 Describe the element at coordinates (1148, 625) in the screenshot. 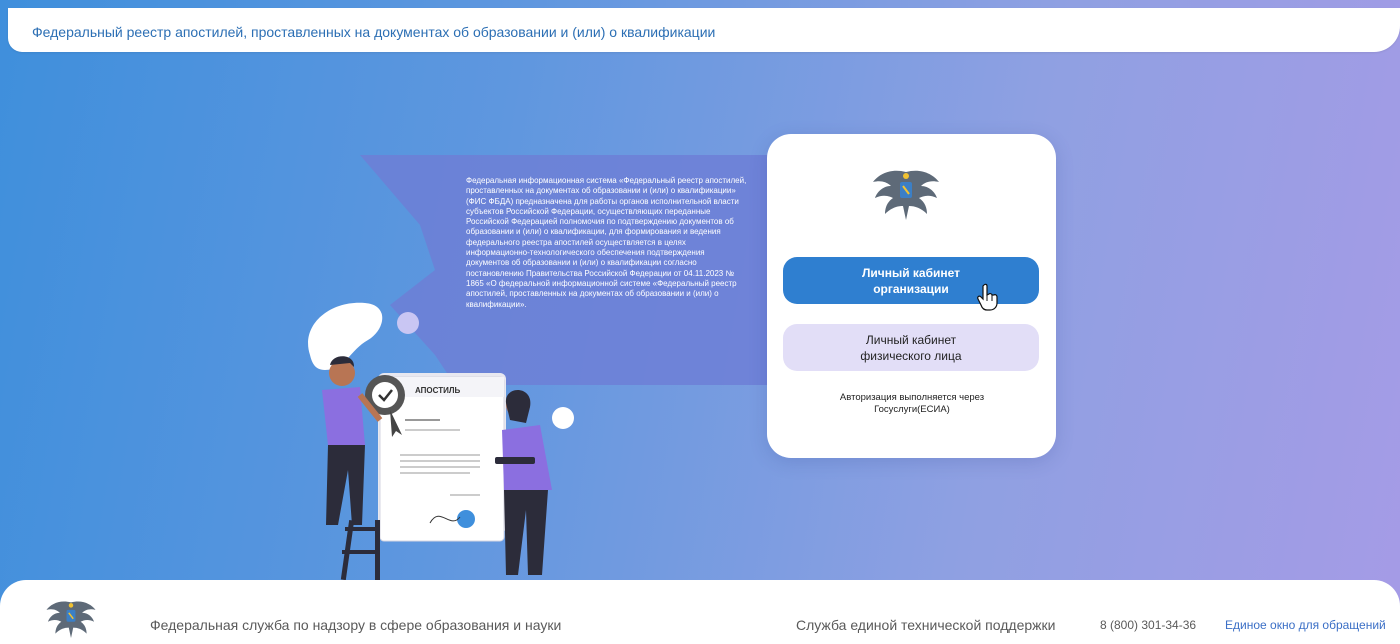

I see `footer-phone: 8 (800) 301-34-36` at that location.